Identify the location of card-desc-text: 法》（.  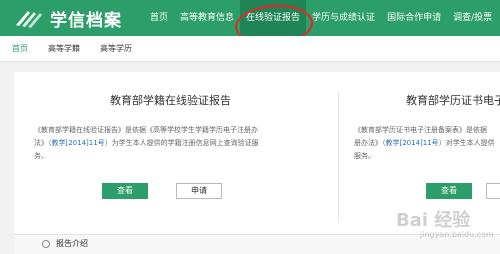
(43, 143).